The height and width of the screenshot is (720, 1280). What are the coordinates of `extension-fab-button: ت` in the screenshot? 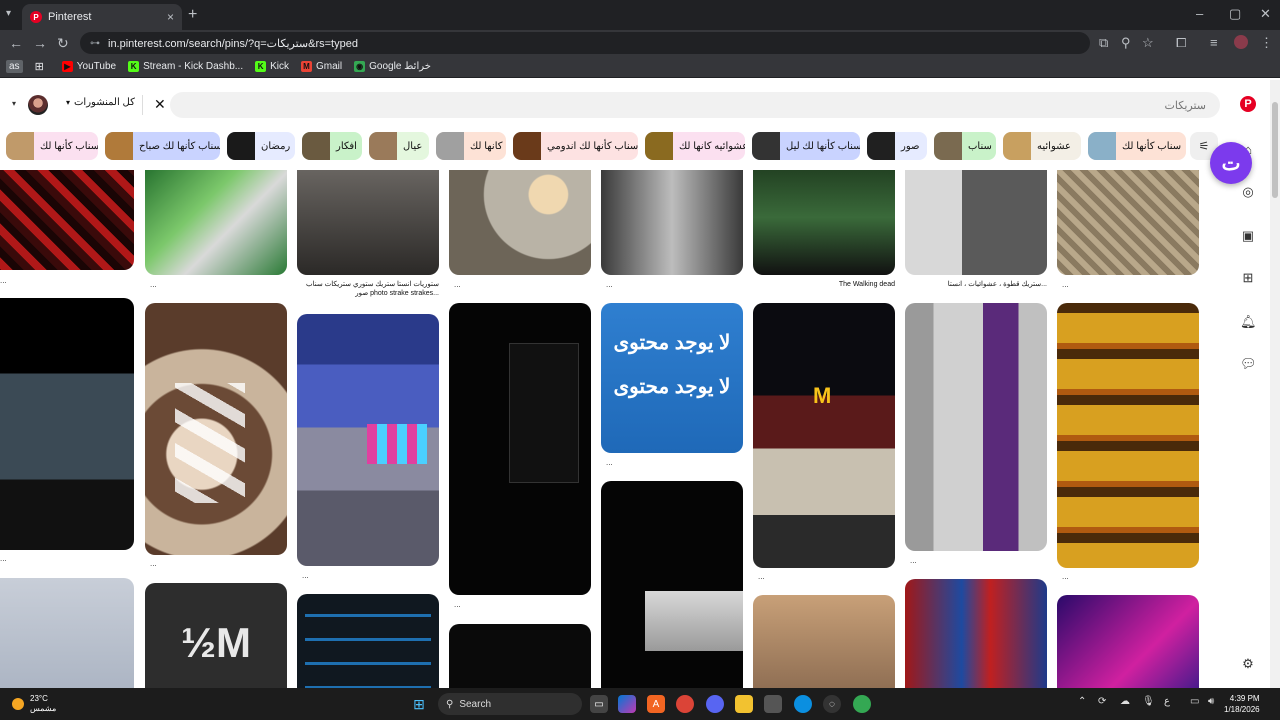 It's located at (1231, 163).